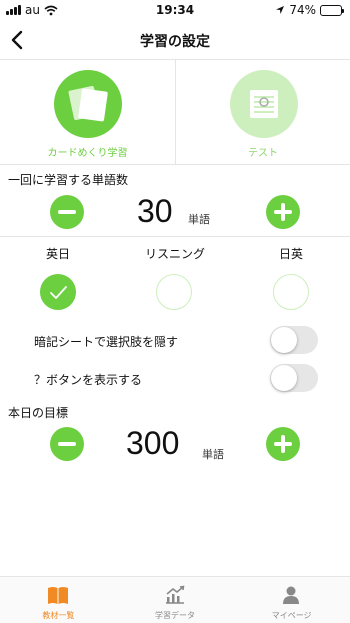 Image resolution: width=350 pixels, height=623 pixels. I want to click on mode-card-flip: カードめくり学習, so click(87, 112).